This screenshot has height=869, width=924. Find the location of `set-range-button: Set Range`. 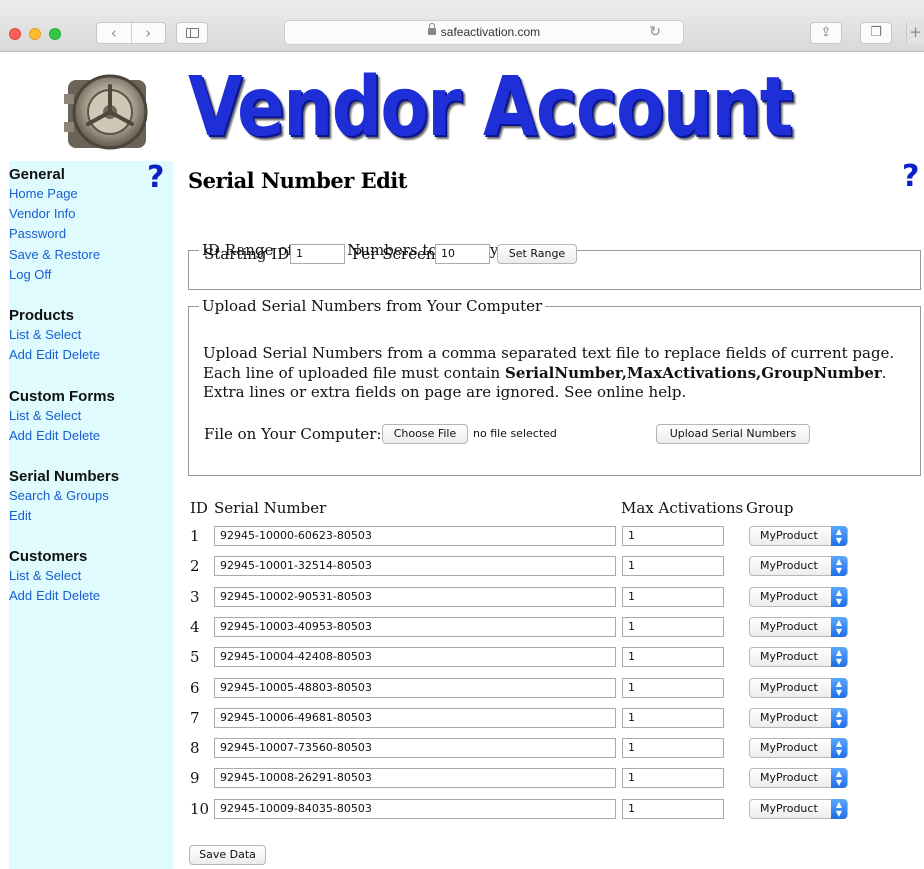

set-range-button: Set Range is located at coordinates (537, 254).